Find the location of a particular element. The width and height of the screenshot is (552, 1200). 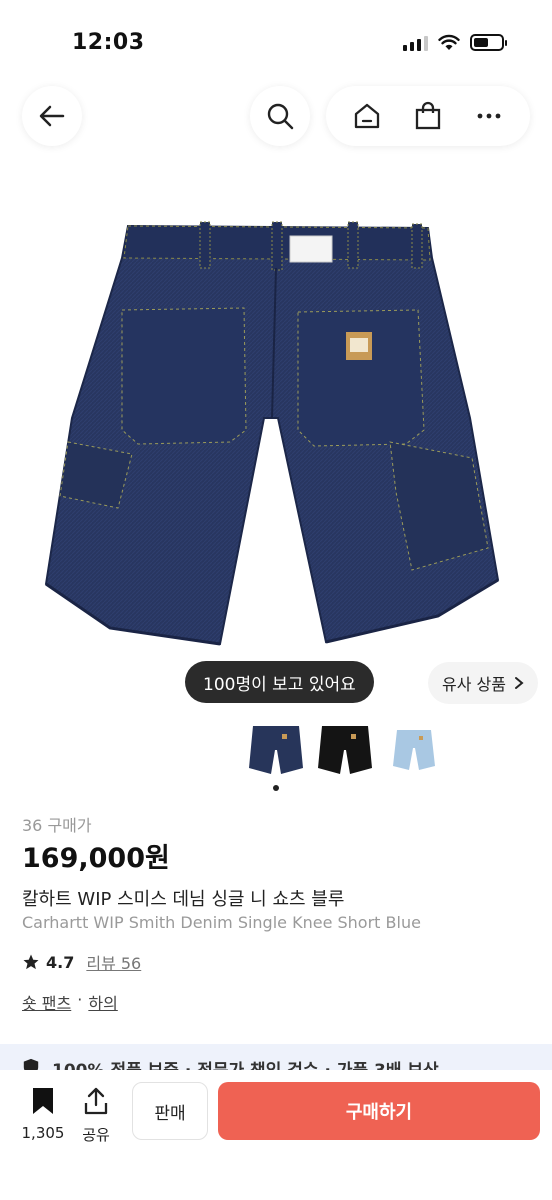

viewers-badge: 100명이 보고 있어요 is located at coordinates (279, 682).